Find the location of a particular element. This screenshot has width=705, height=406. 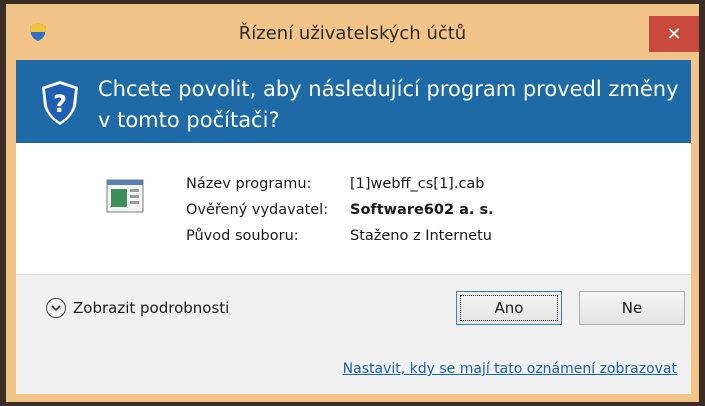

show-details-toggle: Zobrazit podrobnosti is located at coordinates (137, 308).